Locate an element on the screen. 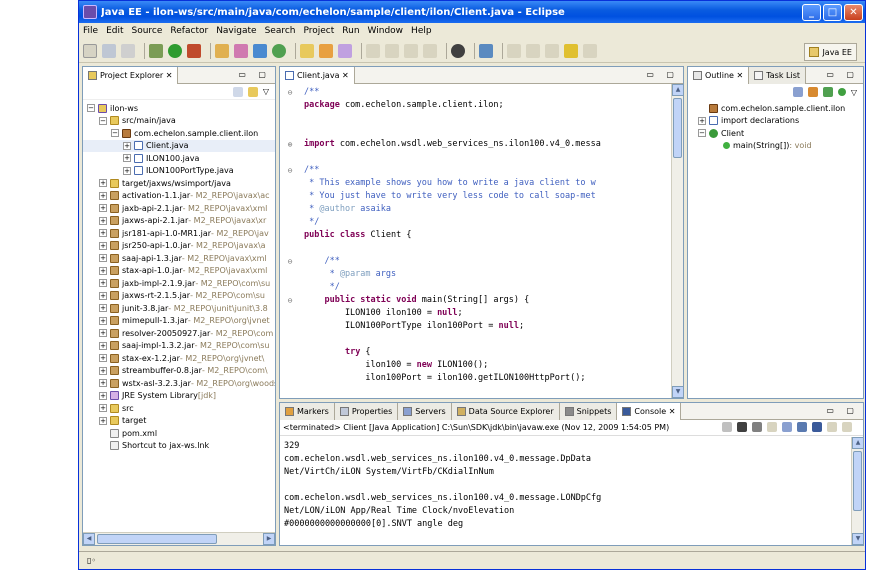 The width and height of the screenshot is (870, 585). new-java-project-icon is located at coordinates (241, 50).